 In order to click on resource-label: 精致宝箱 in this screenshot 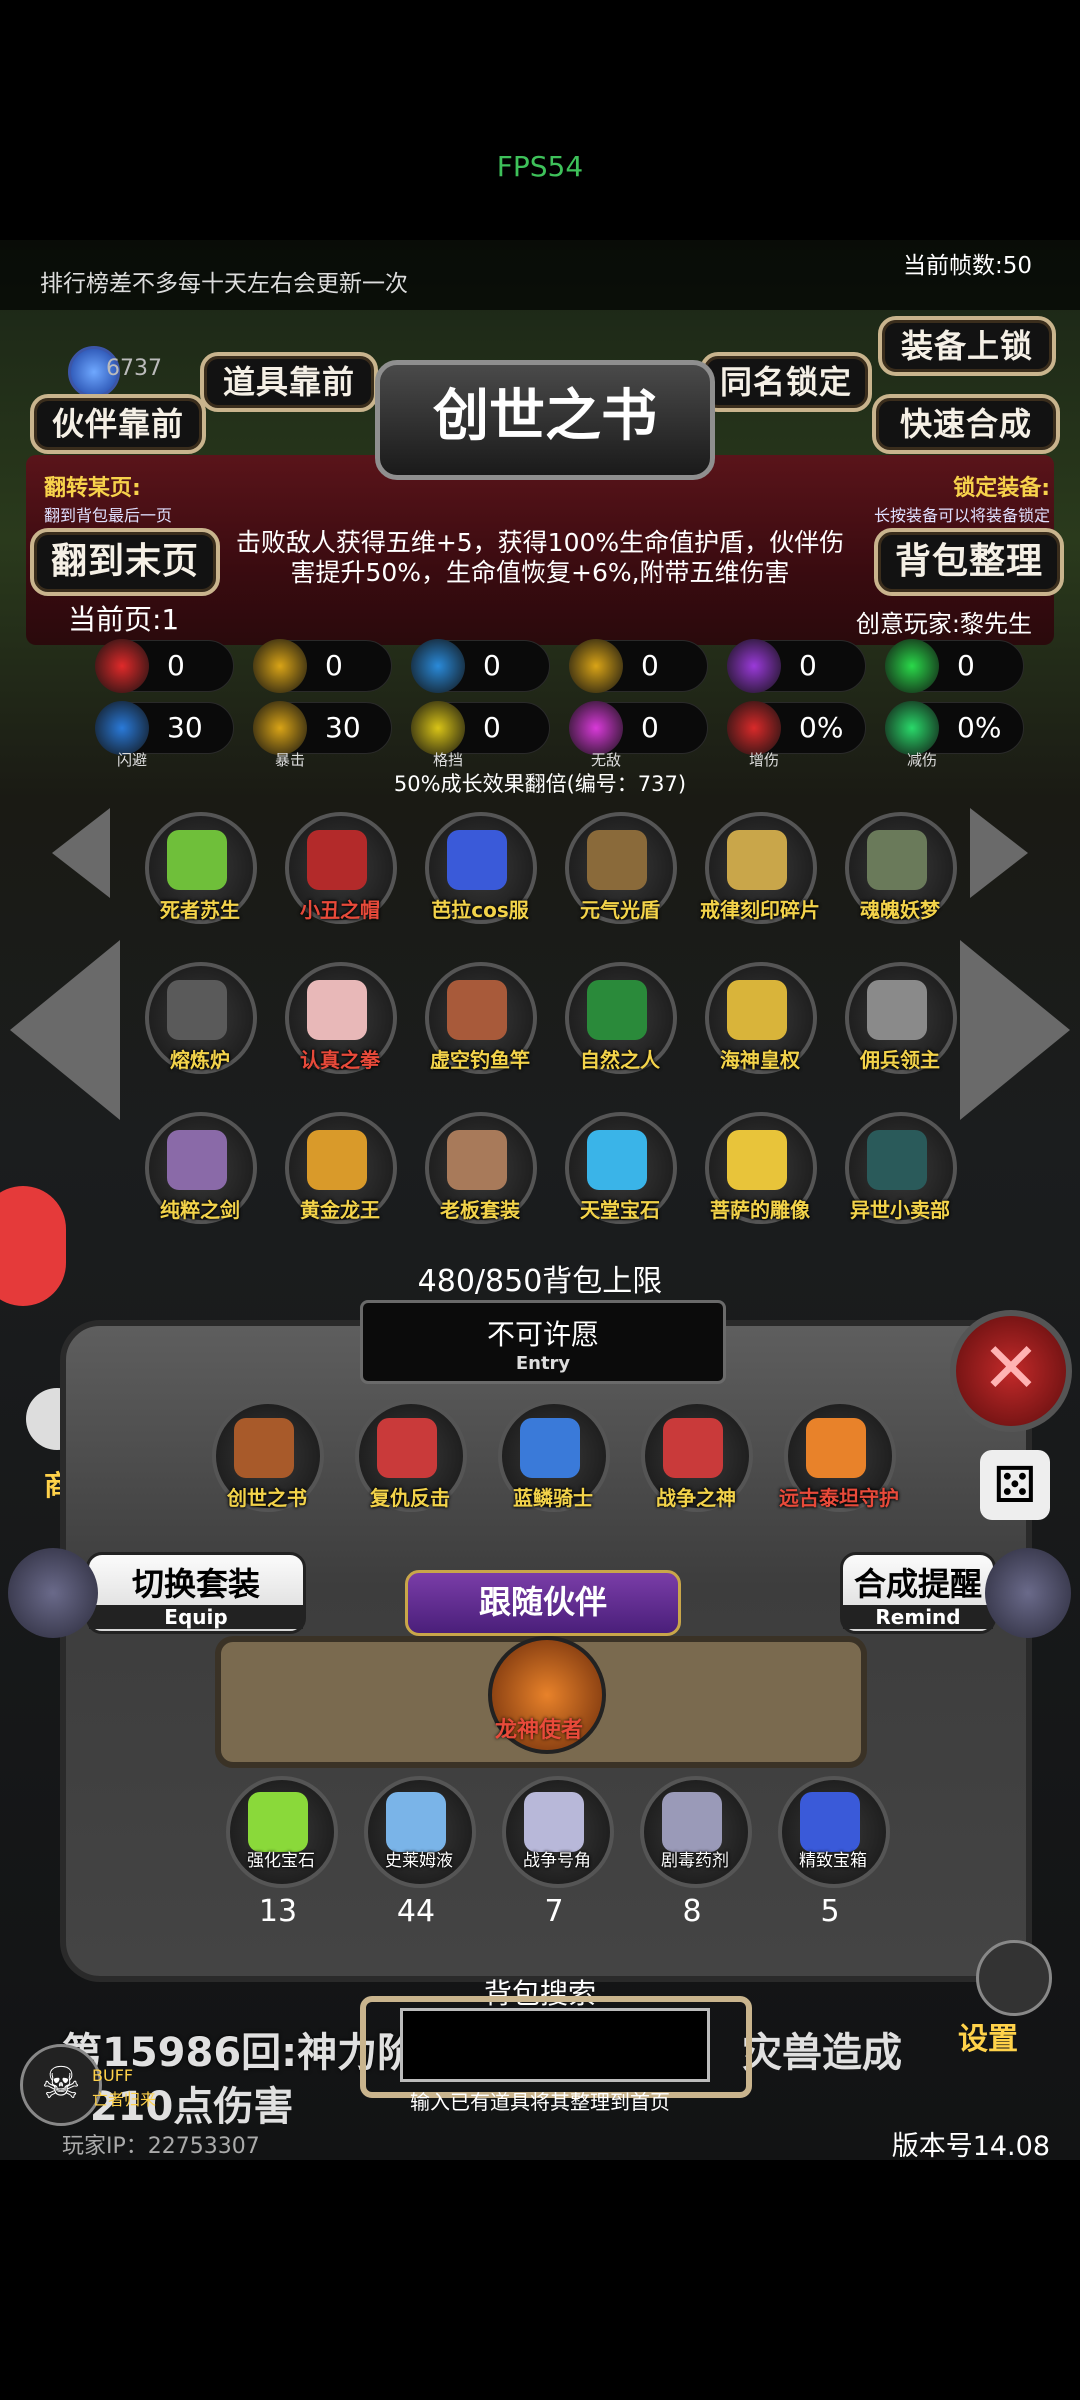, I will do `click(833, 1861)`.